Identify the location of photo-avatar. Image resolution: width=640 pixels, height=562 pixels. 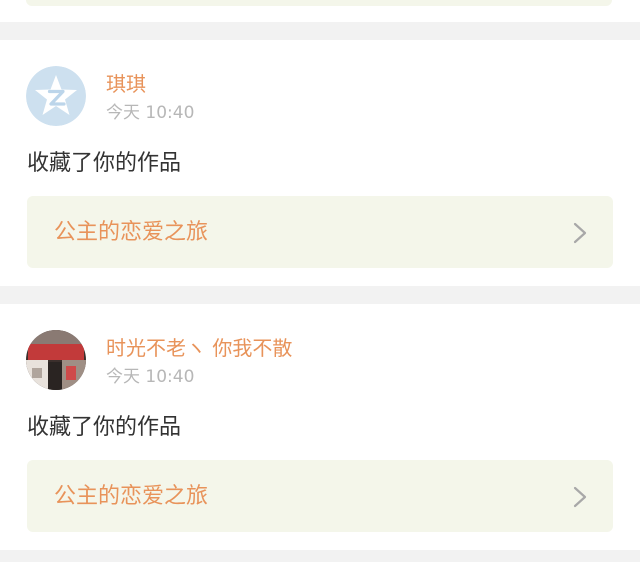
(56, 360).